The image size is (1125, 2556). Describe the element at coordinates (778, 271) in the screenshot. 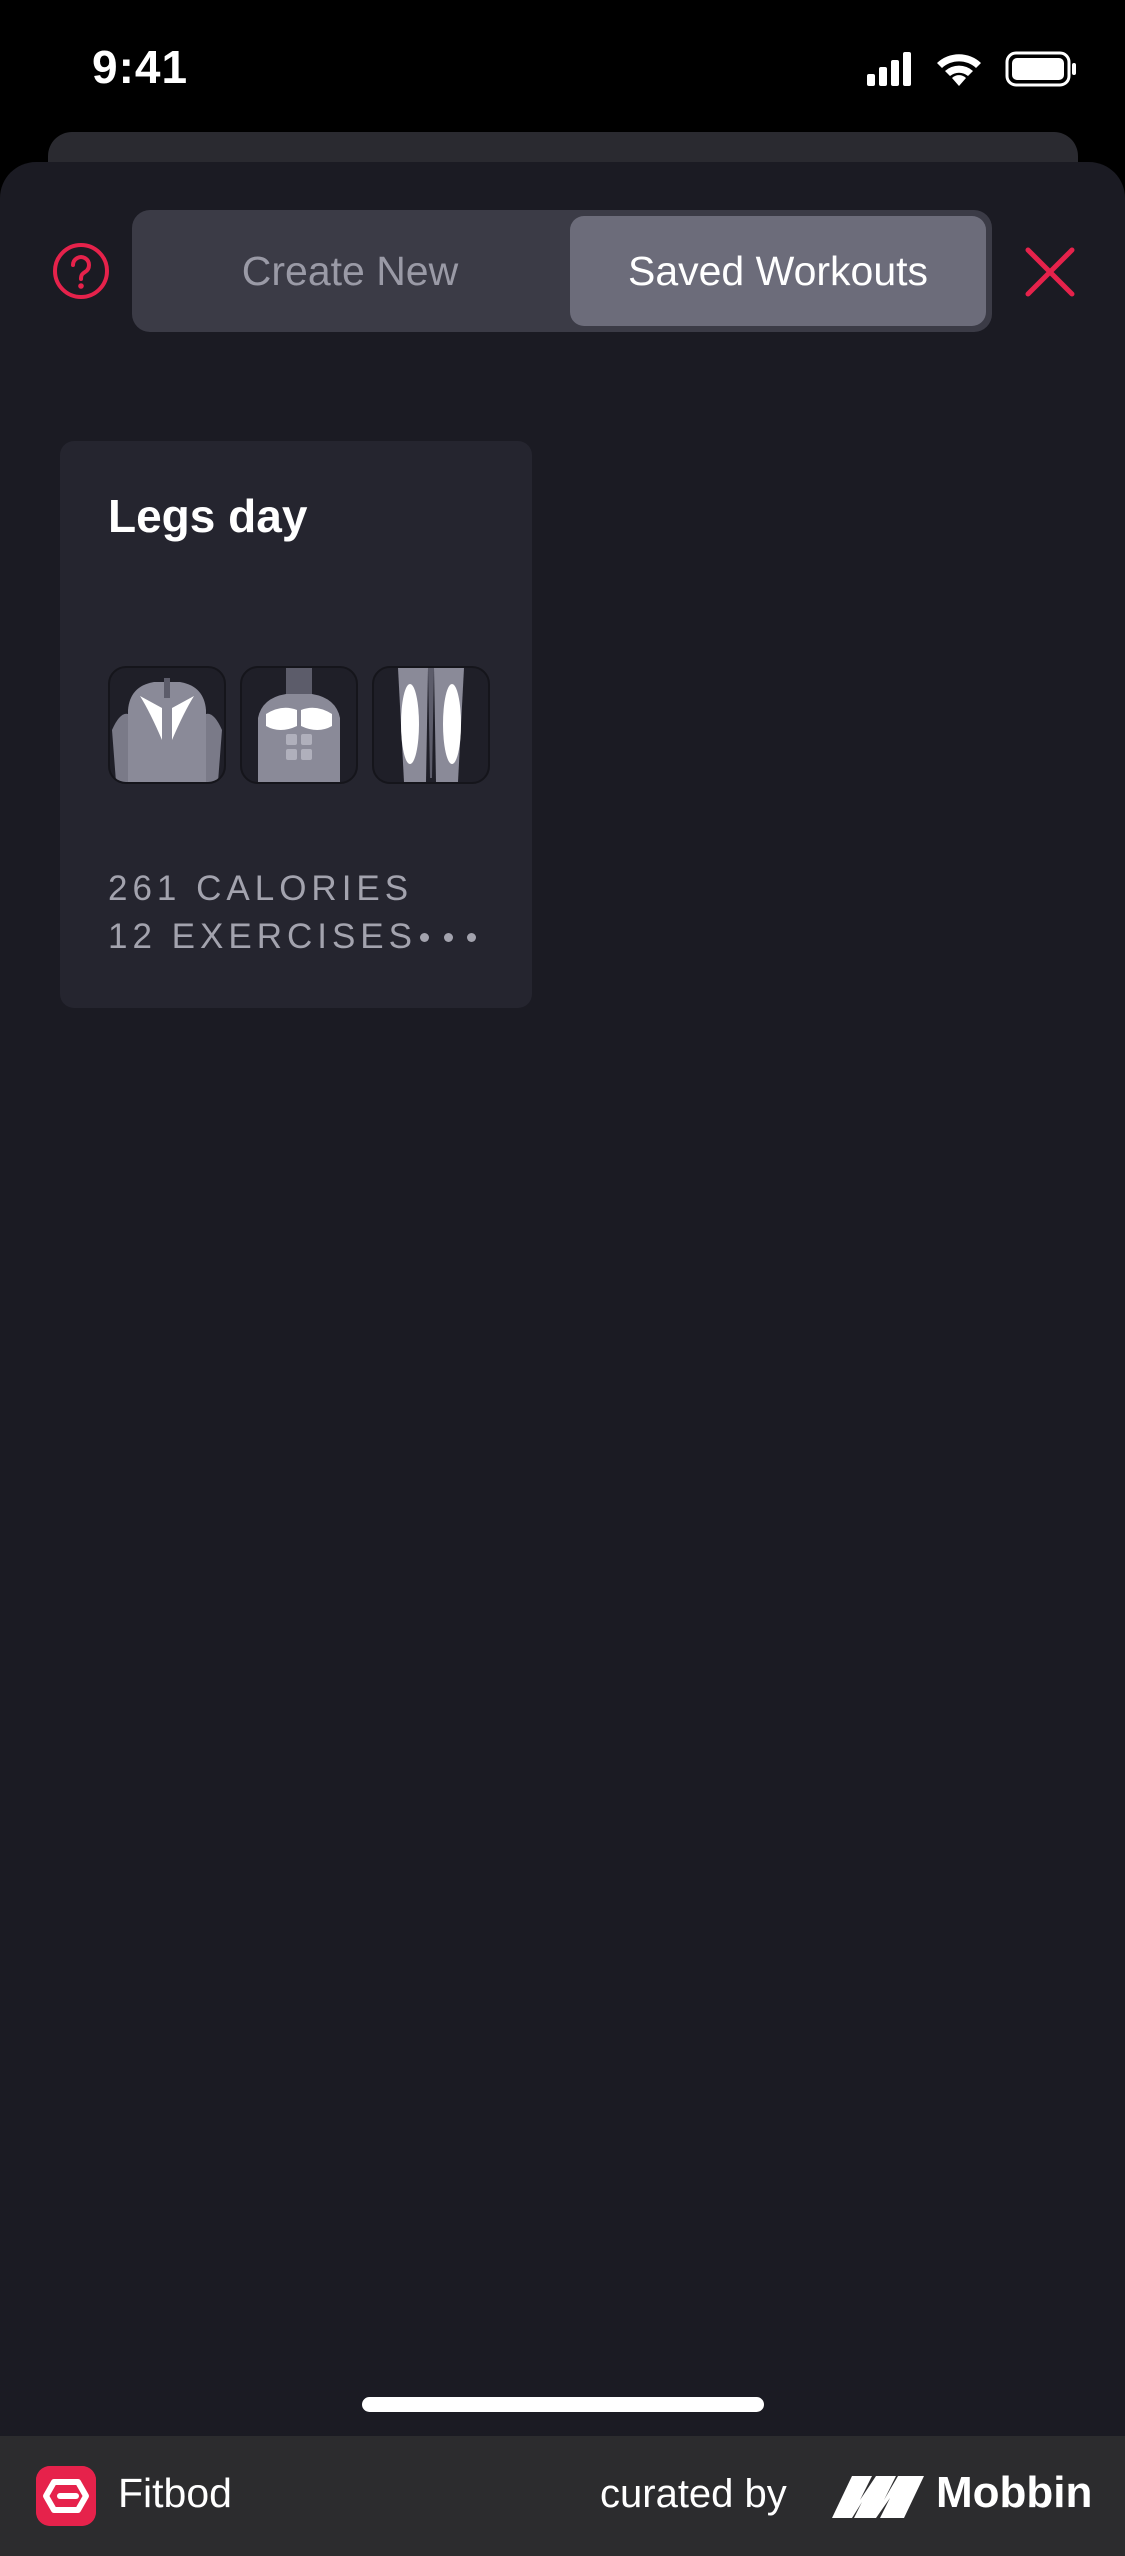

I see `tab-saved-workouts: Saved Workouts` at that location.